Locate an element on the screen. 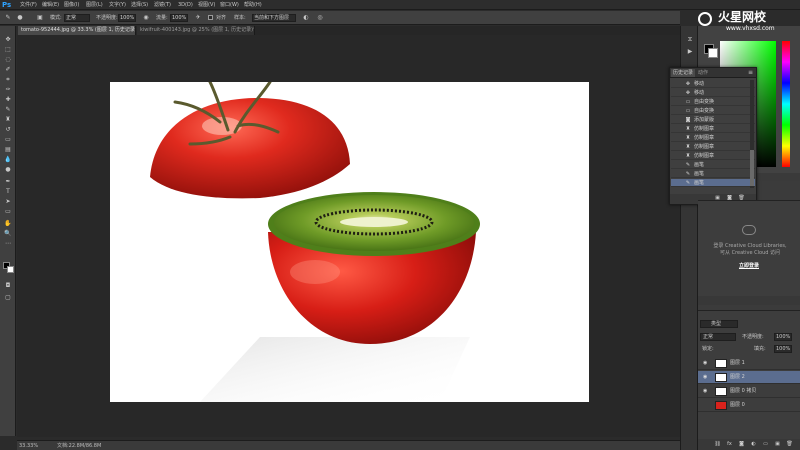 The width and height of the screenshot is (800, 450). zoom-level: 33.33% is located at coordinates (28, 446).